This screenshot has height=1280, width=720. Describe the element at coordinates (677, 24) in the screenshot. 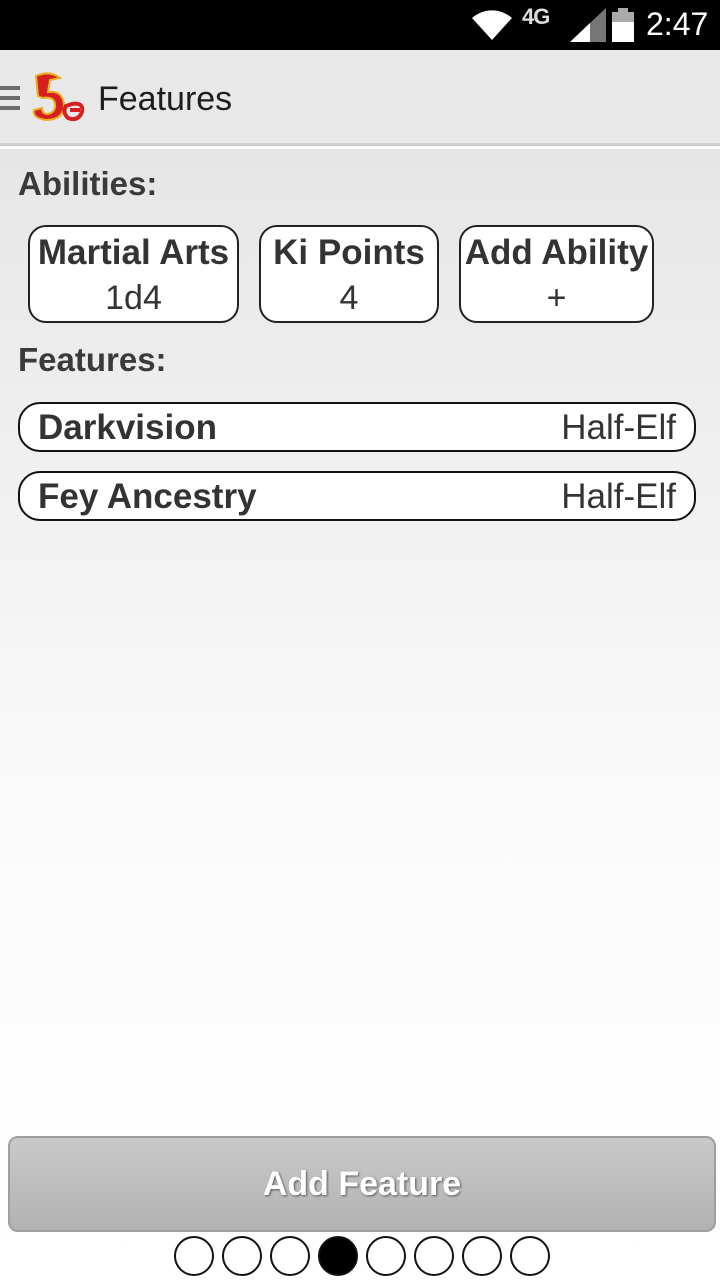

I see `clock: 2:47` at that location.